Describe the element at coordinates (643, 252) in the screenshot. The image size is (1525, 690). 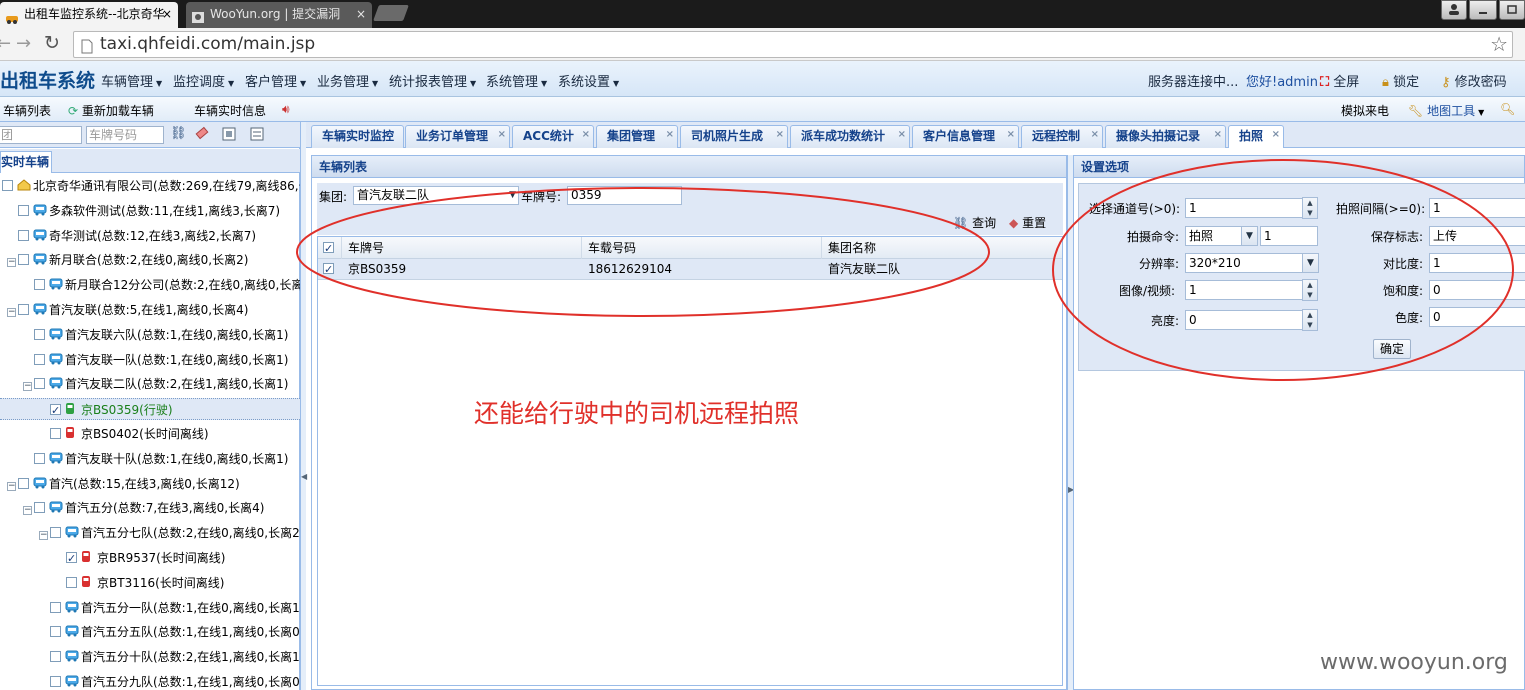
I see `vehicle-list-ellipse` at that location.